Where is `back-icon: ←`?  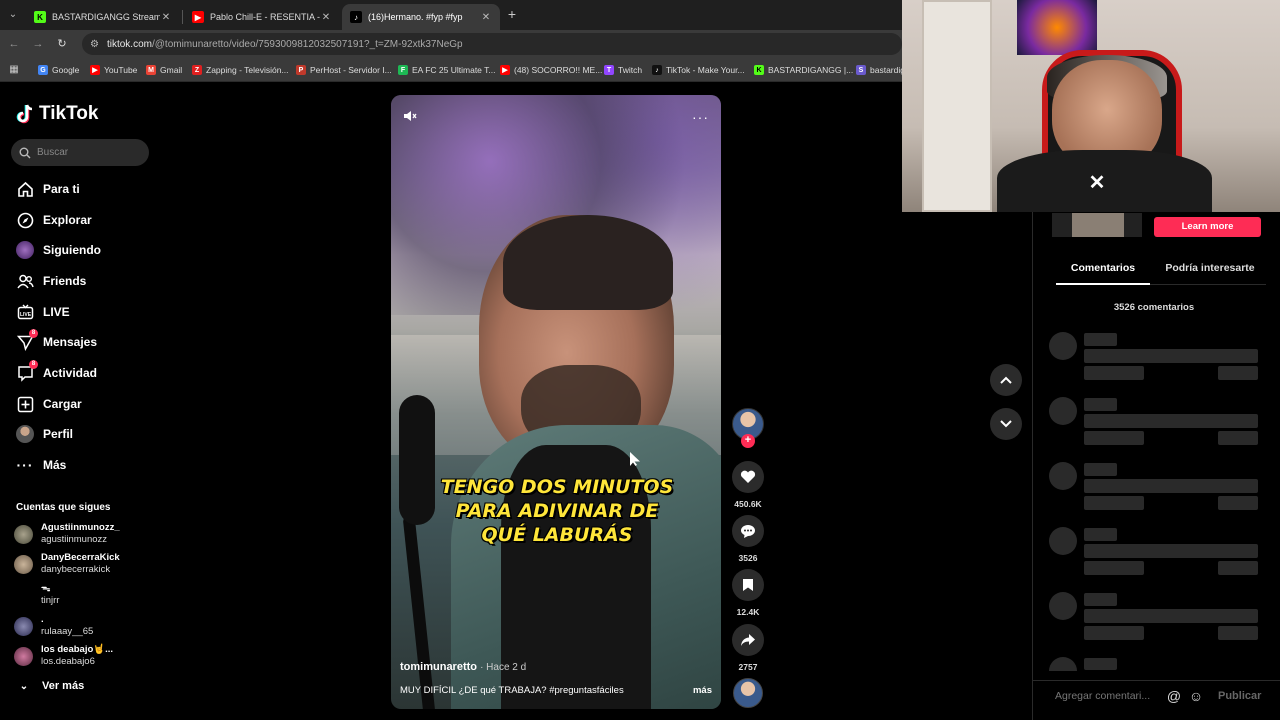
back-icon: ← is located at coordinates (14, 44).